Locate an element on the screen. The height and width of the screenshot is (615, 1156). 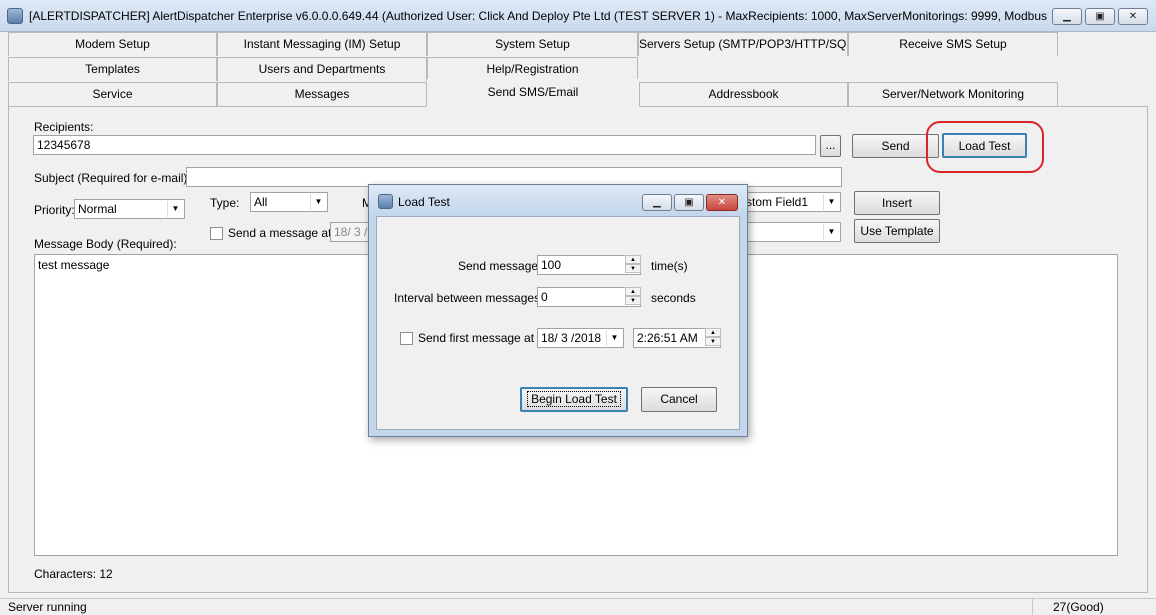
maximize-button: ▣ is located at coordinates (1100, 16).